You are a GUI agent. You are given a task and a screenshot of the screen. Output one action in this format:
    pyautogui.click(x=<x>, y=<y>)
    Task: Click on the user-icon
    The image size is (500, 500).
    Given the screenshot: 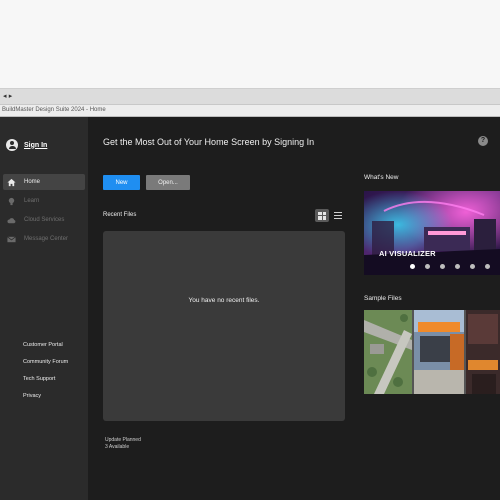 What is the action you would take?
    pyautogui.click(x=12, y=145)
    